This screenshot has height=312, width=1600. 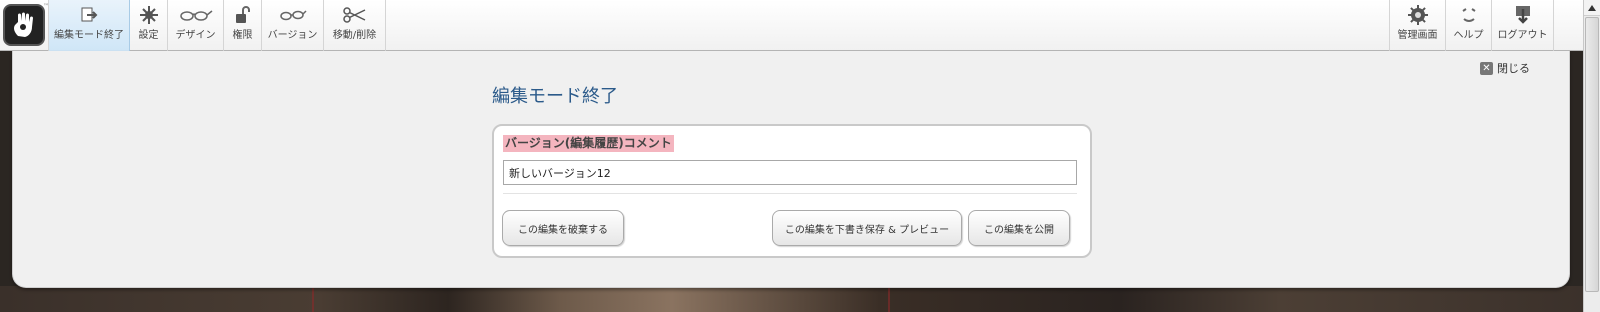 What do you see at coordinates (149, 15) in the screenshot?
I see `gear-icon` at bounding box center [149, 15].